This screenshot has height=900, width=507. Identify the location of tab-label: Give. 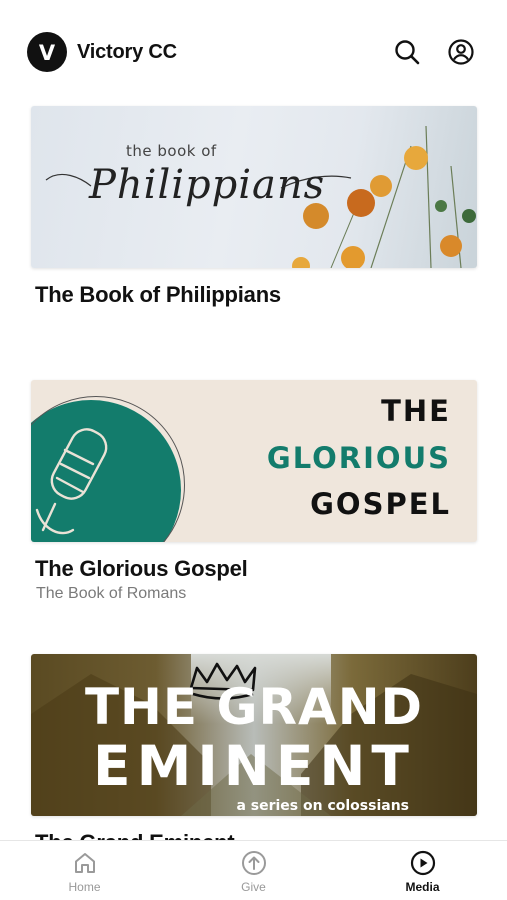
(253, 887).